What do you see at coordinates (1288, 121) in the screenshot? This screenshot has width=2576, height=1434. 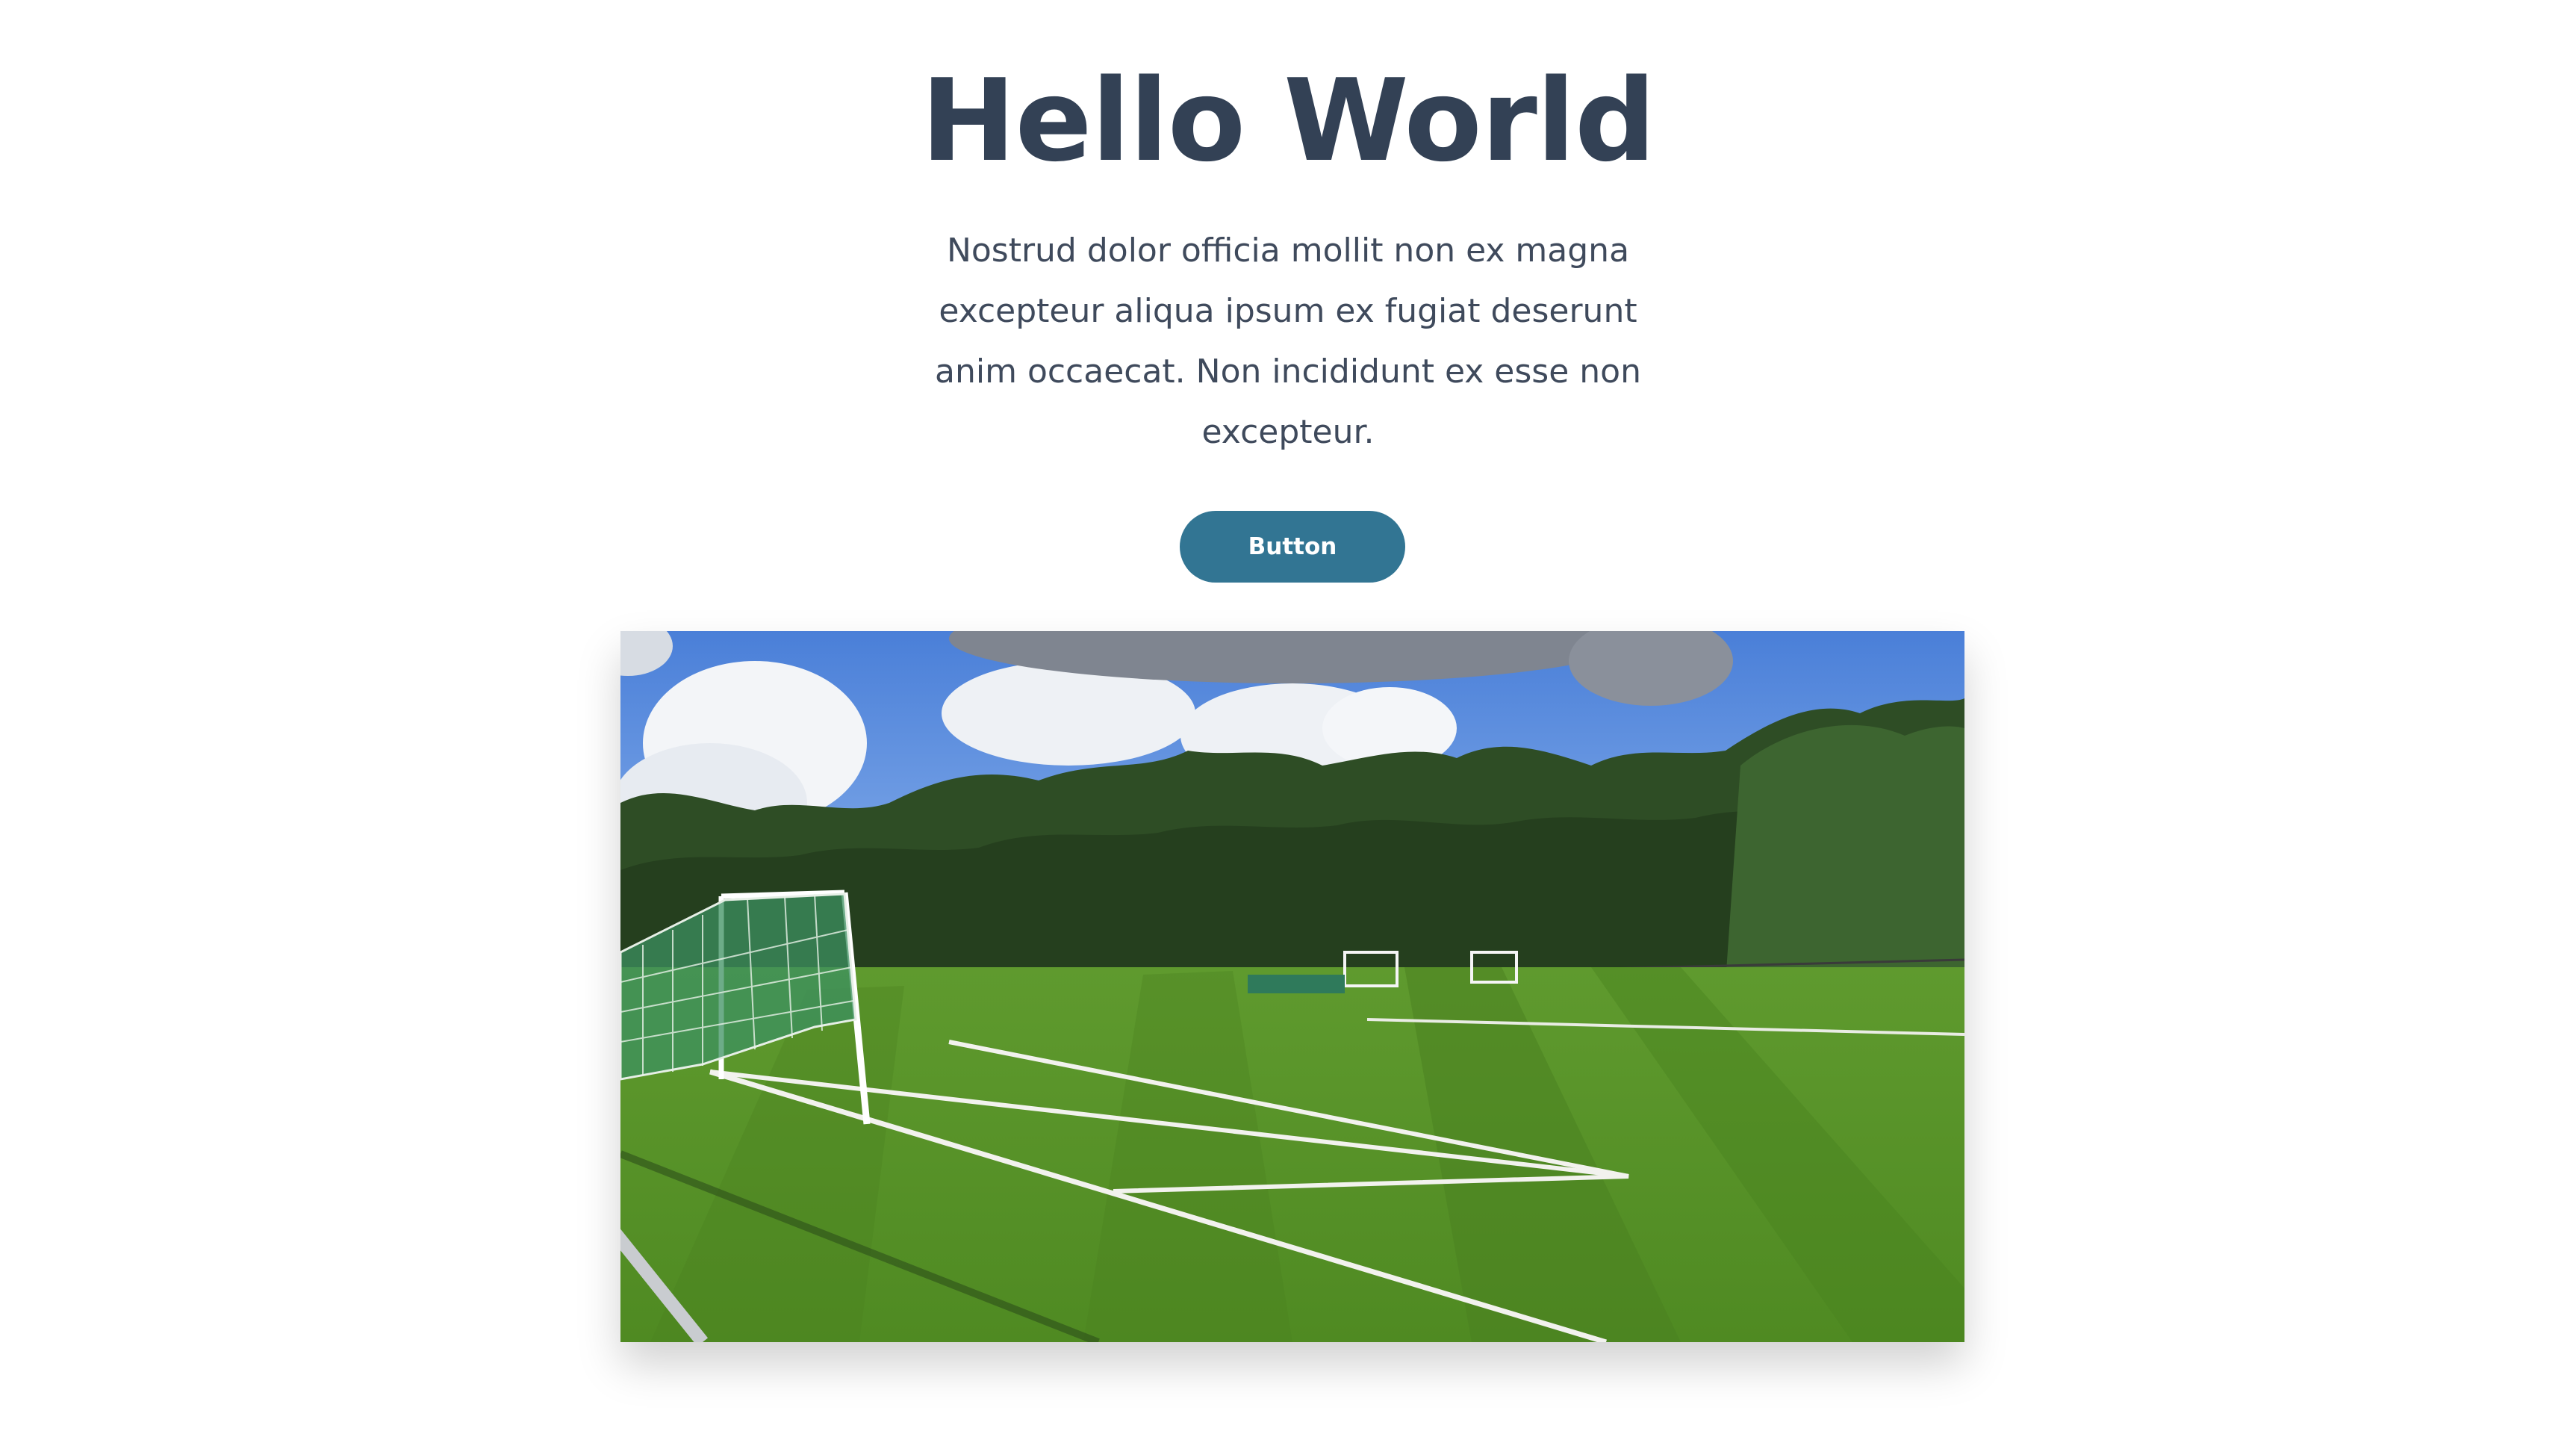 I see `page-title: Hello World` at bounding box center [1288, 121].